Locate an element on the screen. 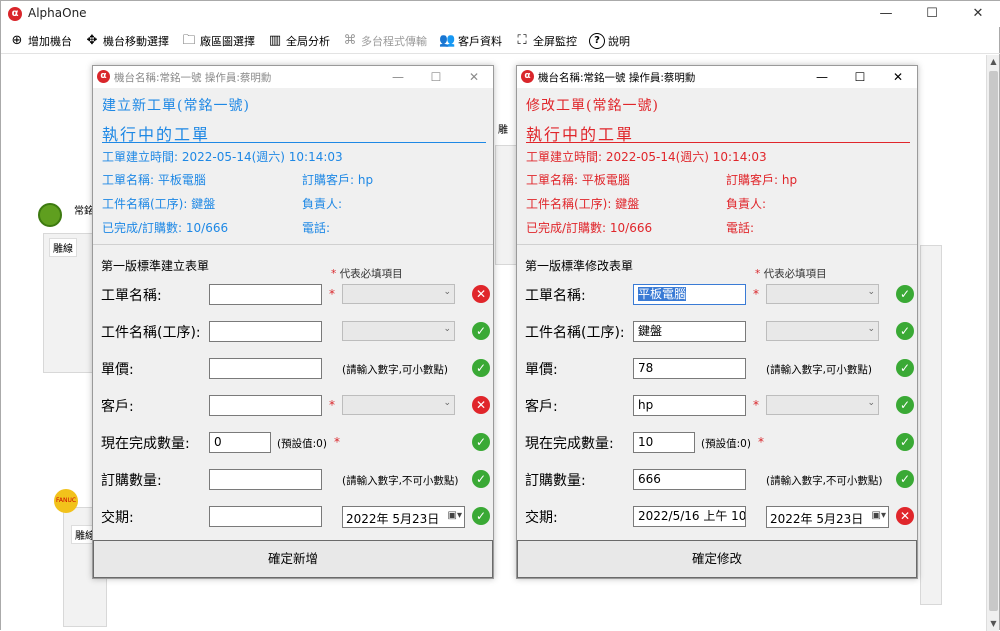 This screenshot has height=631, width=1000. toolbar-button-folder-image: 🗀 廠區圖選擇 is located at coordinates (218, 41).